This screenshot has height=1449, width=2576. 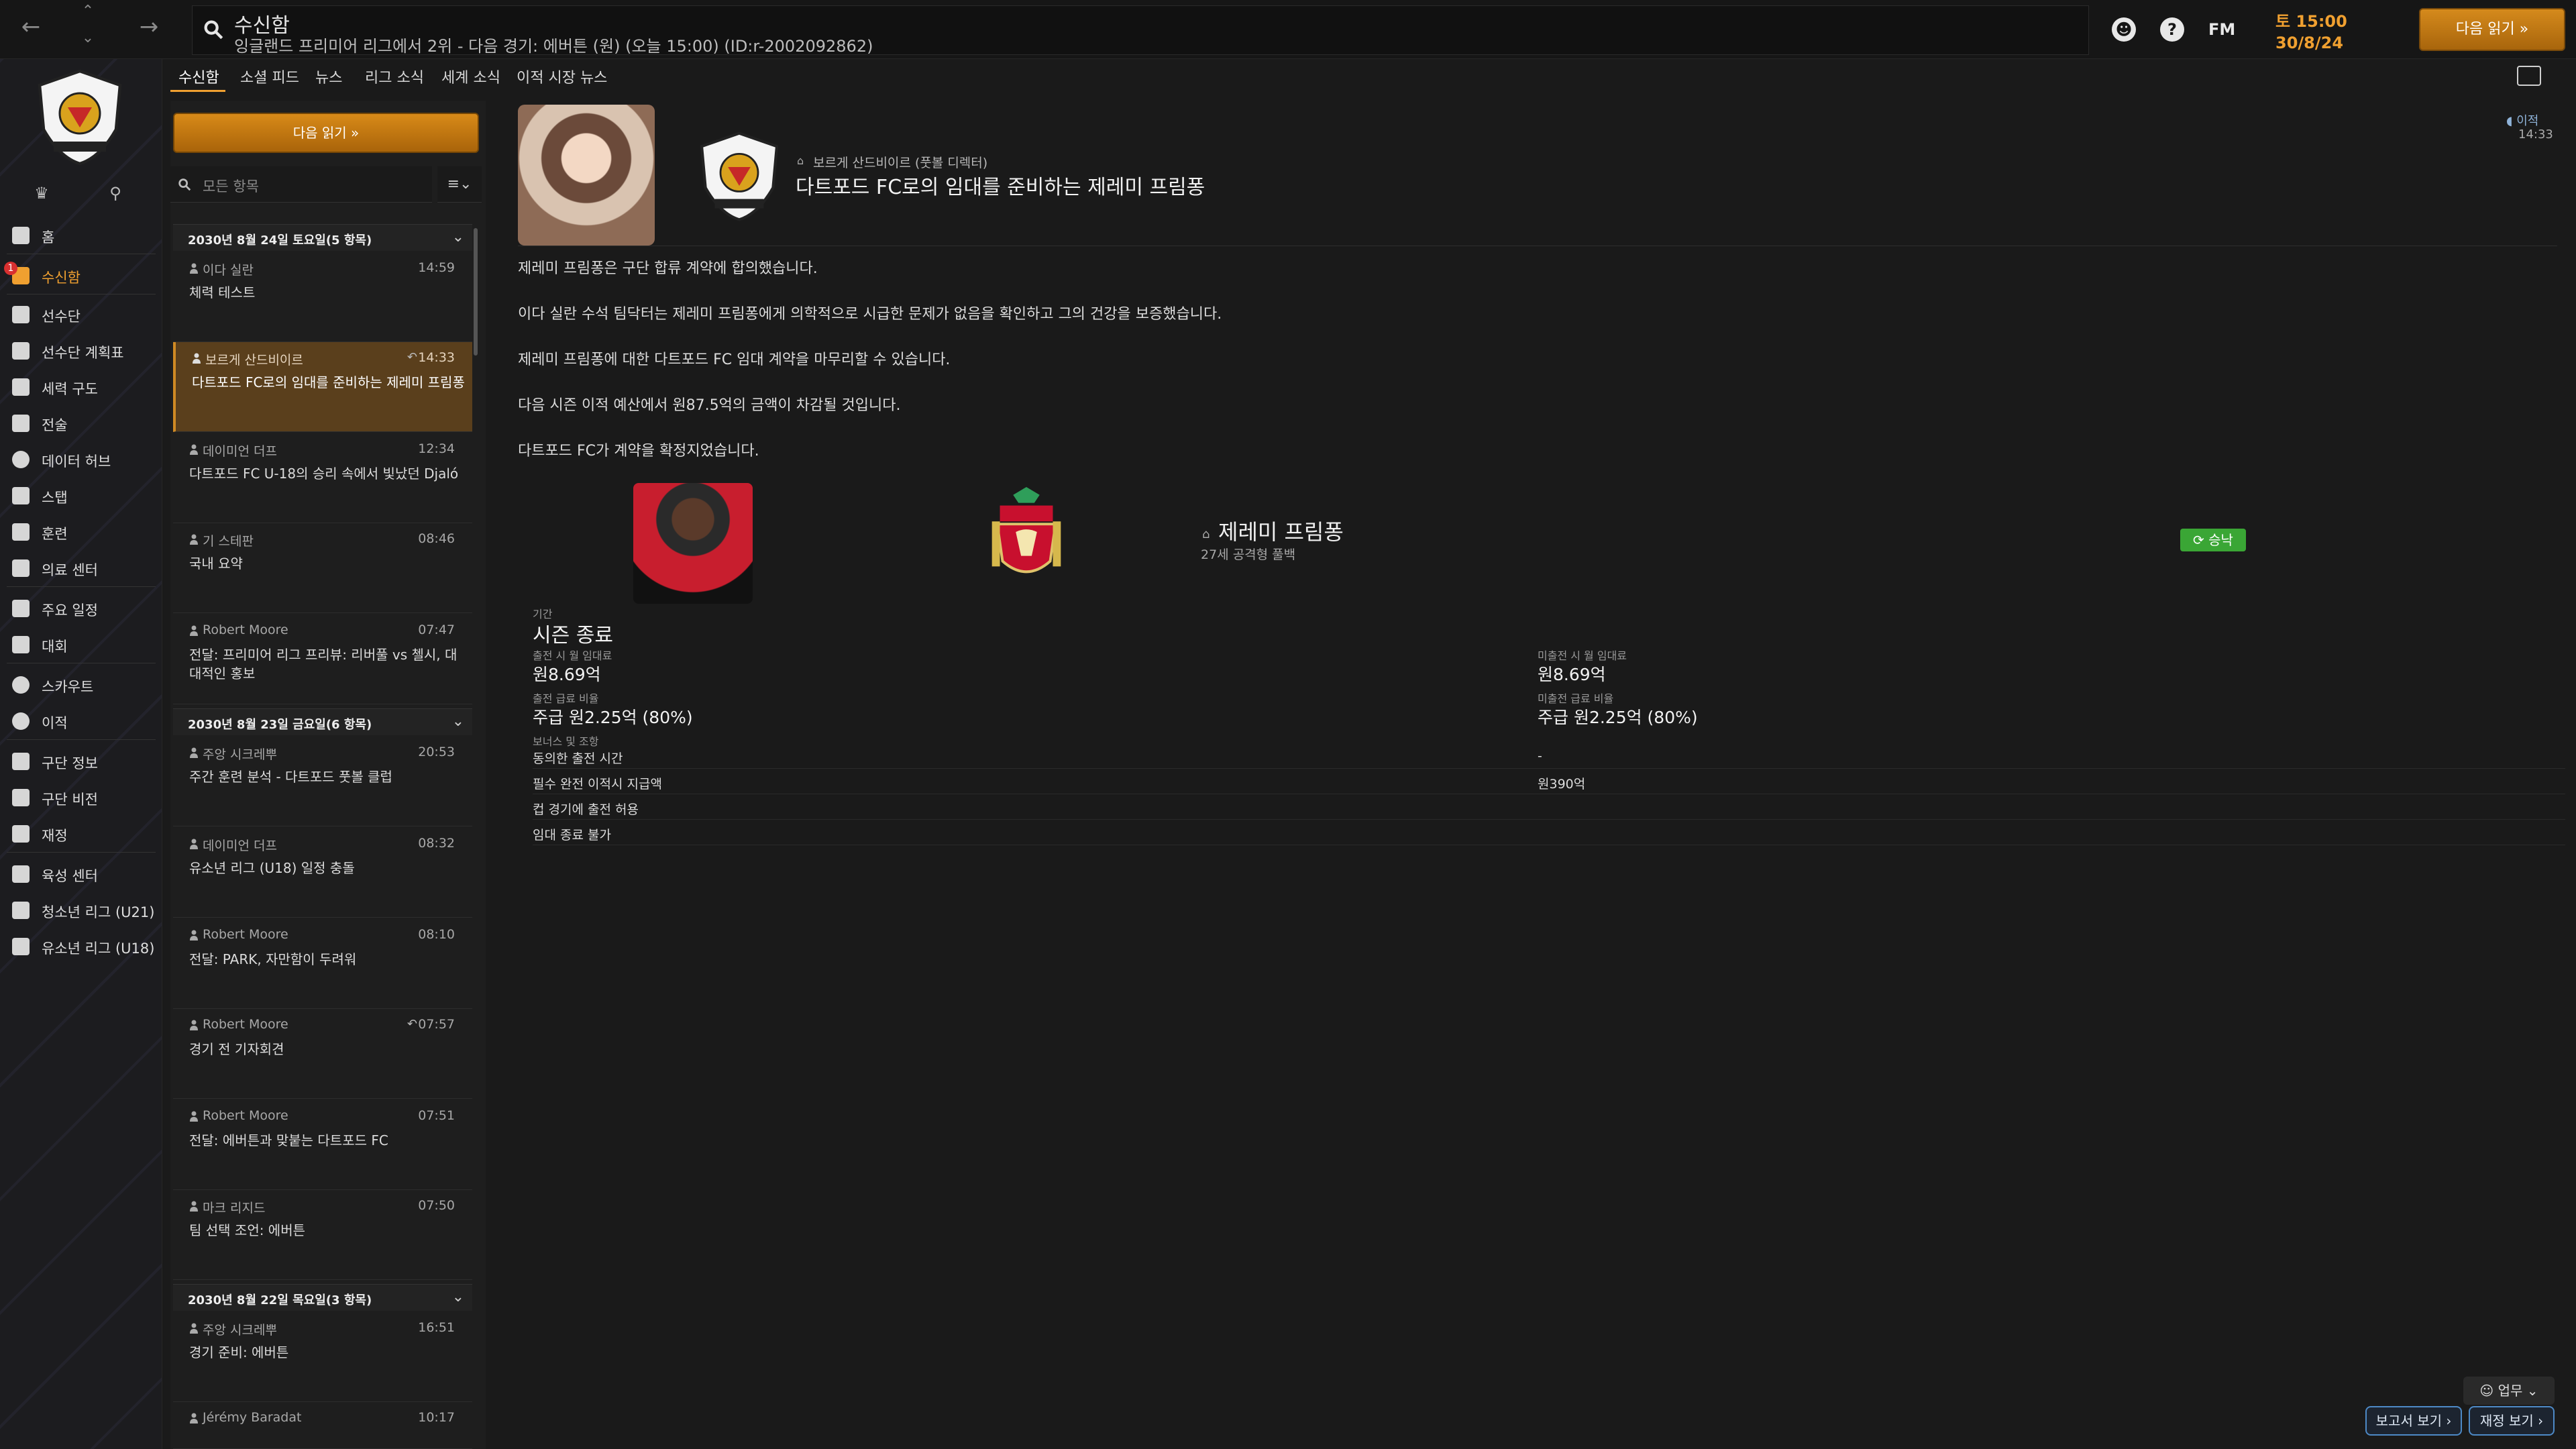 What do you see at coordinates (81, 608) in the screenshot?
I see `sidebar-item-schedule: 주요 일정` at bounding box center [81, 608].